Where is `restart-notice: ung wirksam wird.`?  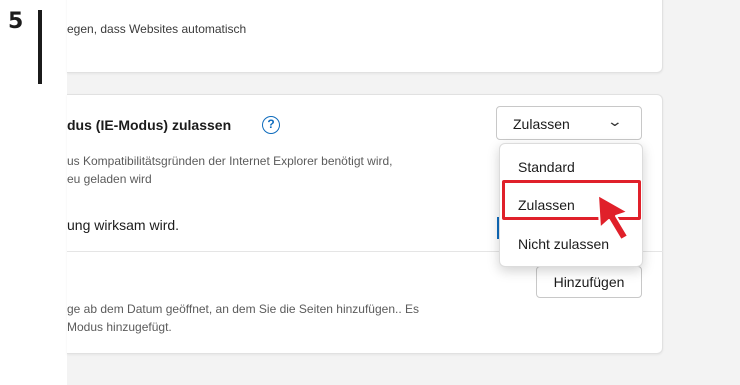 restart-notice: ung wirksam wird. is located at coordinates (123, 225).